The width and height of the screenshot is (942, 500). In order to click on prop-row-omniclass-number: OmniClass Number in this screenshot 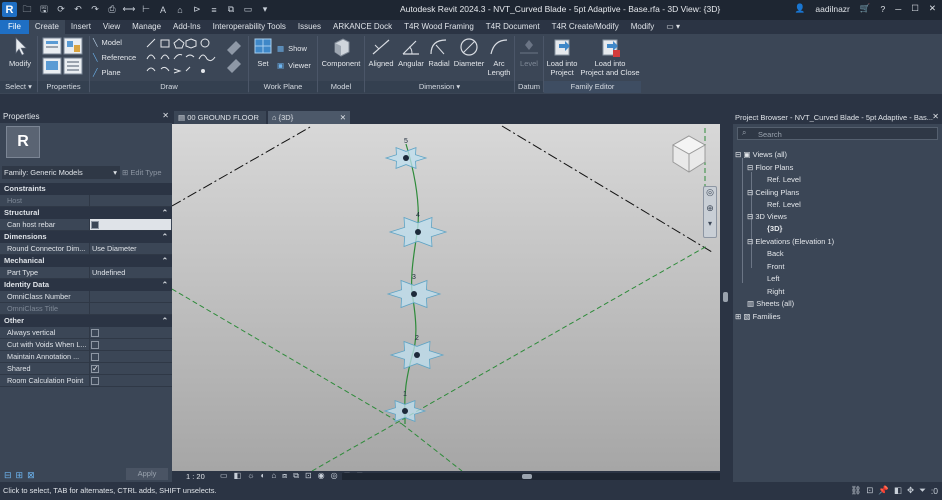, I will do `click(86, 297)`.